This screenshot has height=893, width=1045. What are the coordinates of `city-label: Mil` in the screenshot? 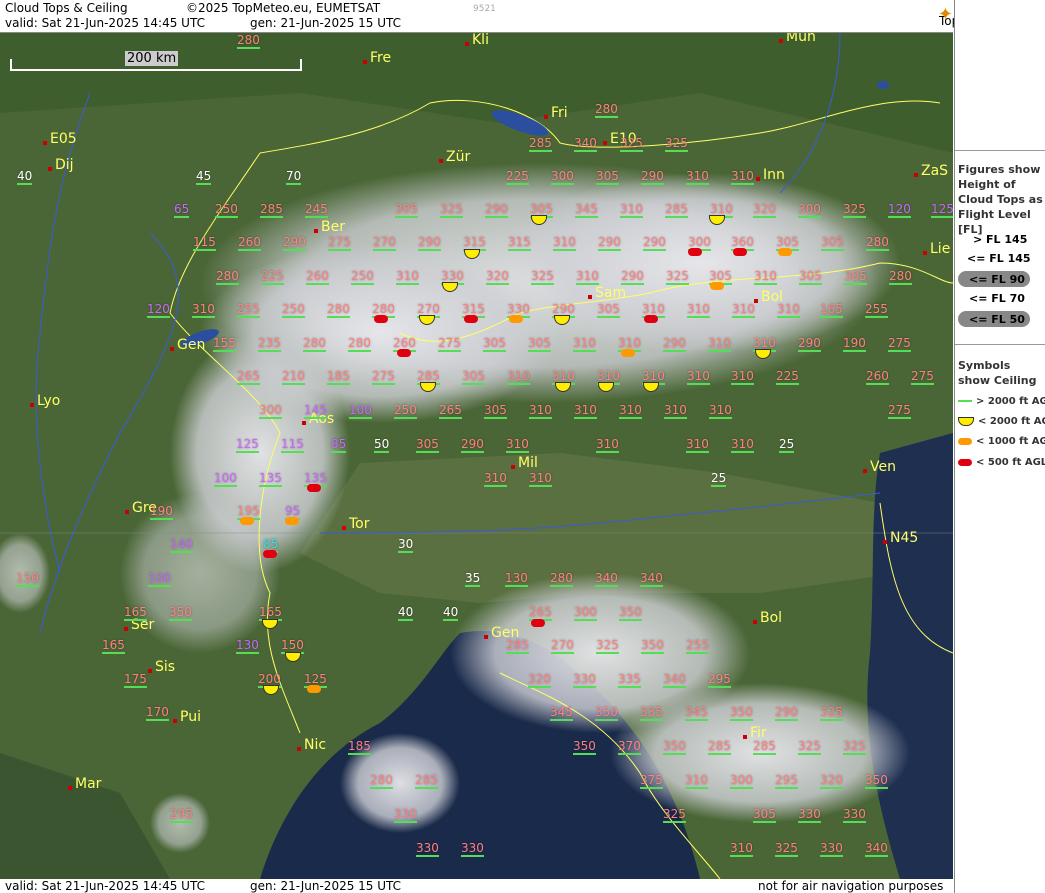 It's located at (524, 463).